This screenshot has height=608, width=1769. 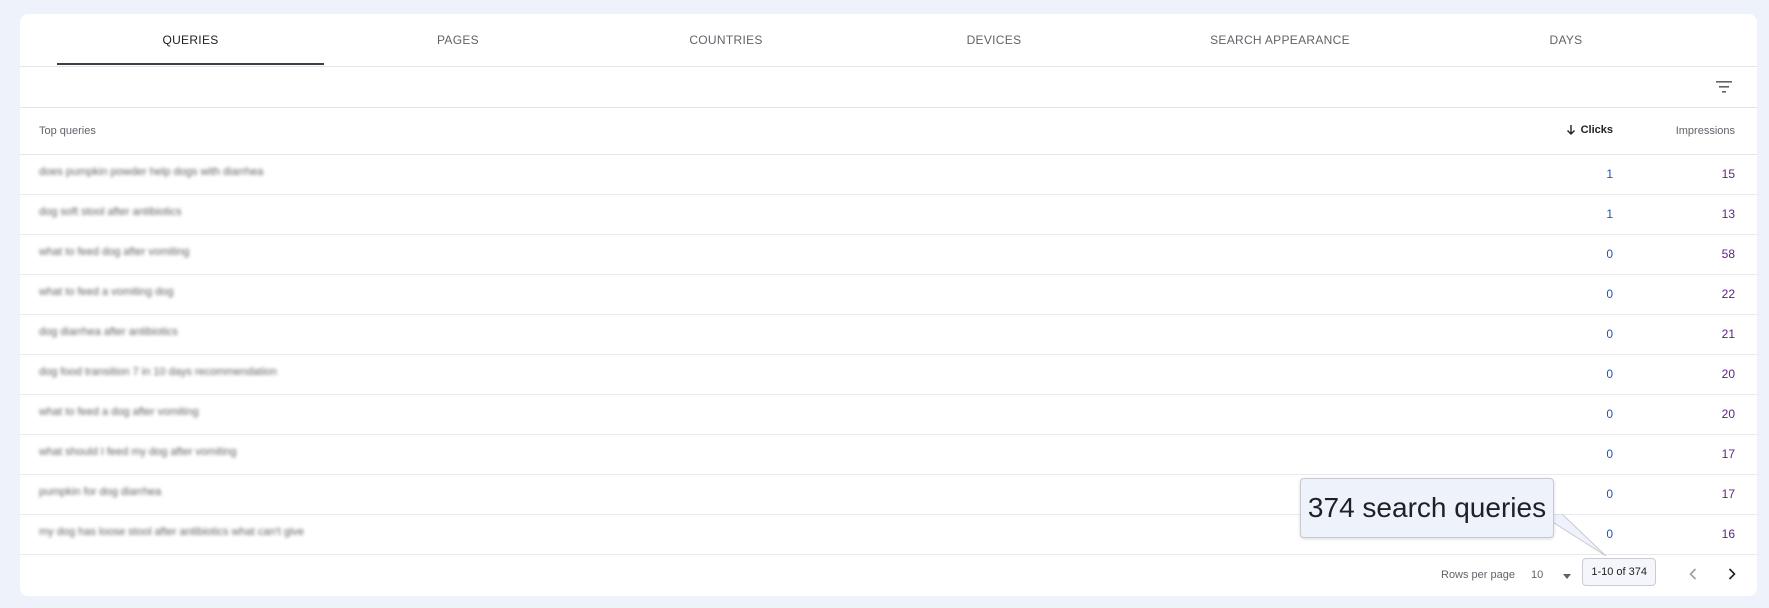 What do you see at coordinates (114, 252) in the screenshot?
I see `query-cell: what to feed dog after vomiting` at bounding box center [114, 252].